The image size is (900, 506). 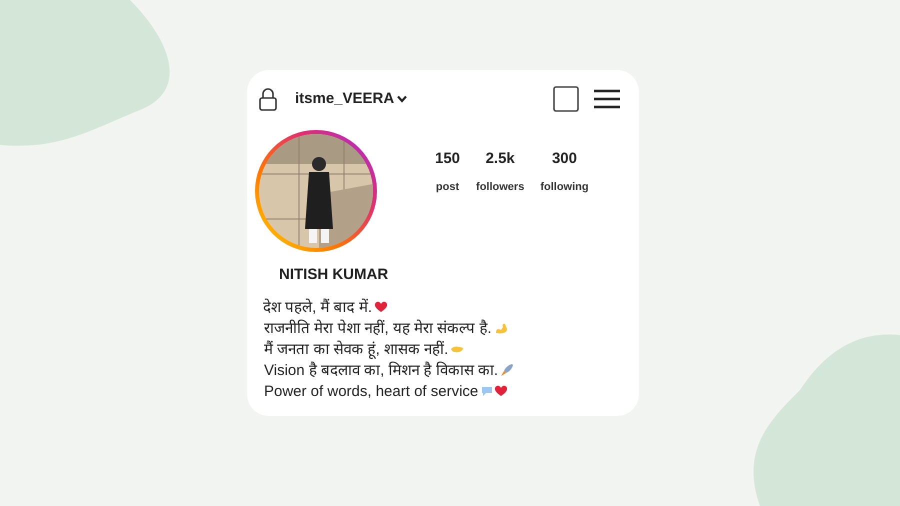 I want to click on username-switcher: itsme_VEERA, so click(x=351, y=99).